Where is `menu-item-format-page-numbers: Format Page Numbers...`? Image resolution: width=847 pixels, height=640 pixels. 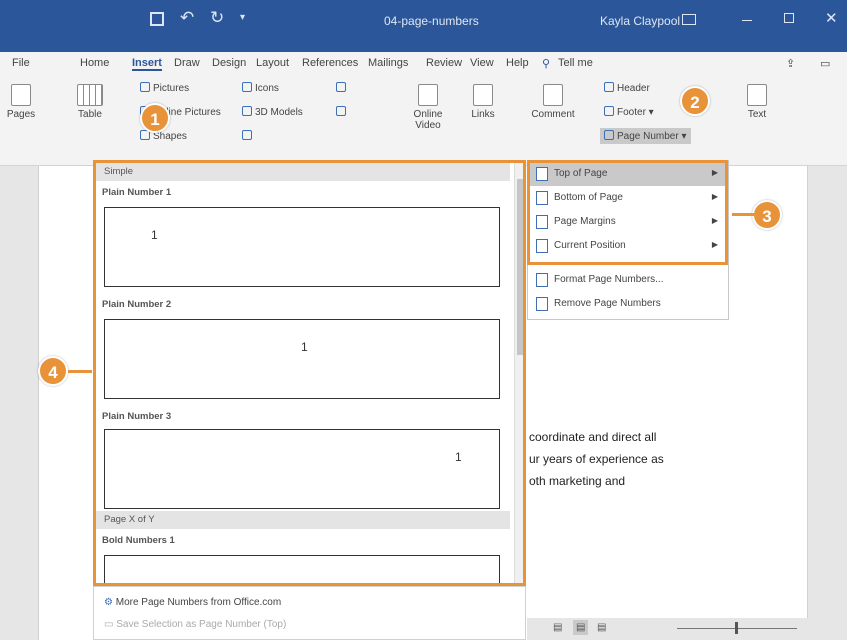
menu-item-format-page-numbers: Format Page Numbers... is located at coordinates (628, 280).